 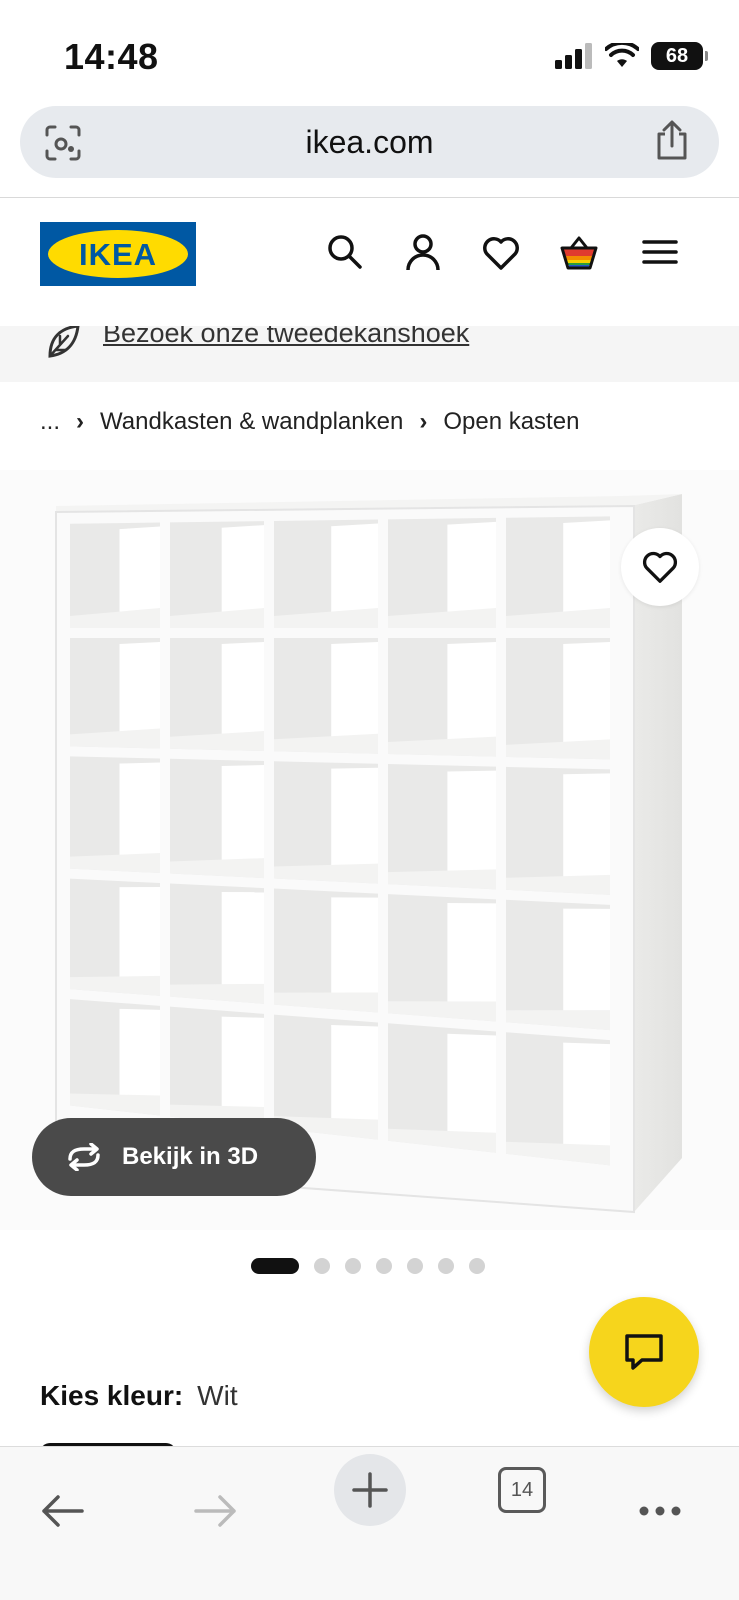 I want to click on breadcrumb-item: Wandkasten & wandplanken, so click(x=251, y=422).